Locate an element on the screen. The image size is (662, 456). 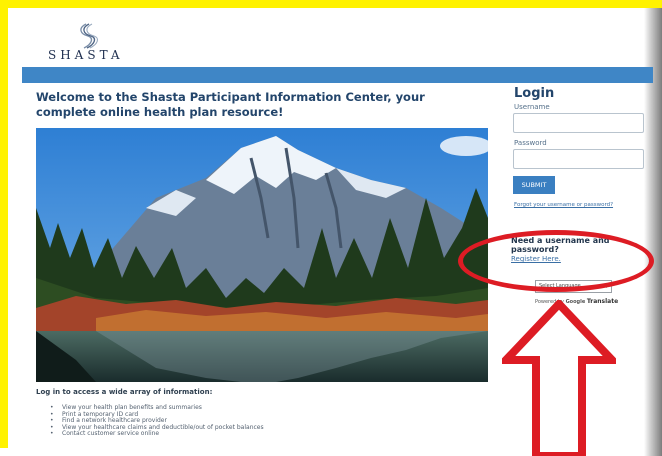
username-label: Username is located at coordinates (532, 107).